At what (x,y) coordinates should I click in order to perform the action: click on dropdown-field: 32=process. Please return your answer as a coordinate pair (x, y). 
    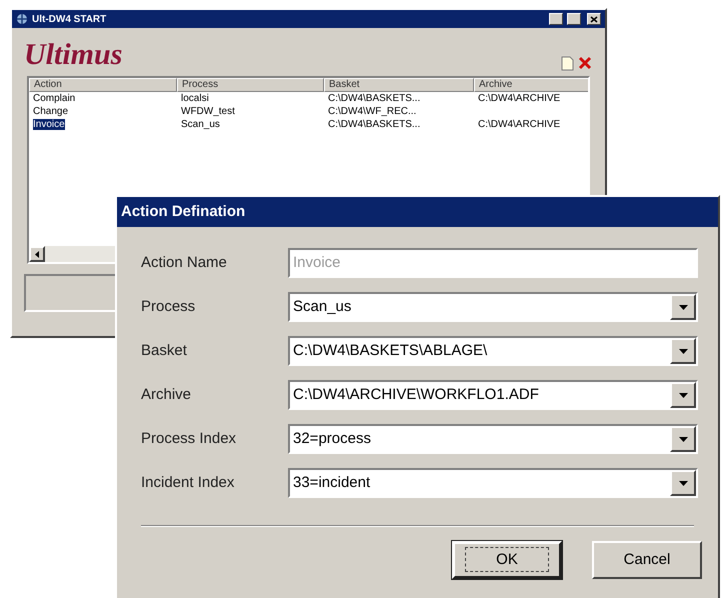
    Looking at the image, I should click on (493, 439).